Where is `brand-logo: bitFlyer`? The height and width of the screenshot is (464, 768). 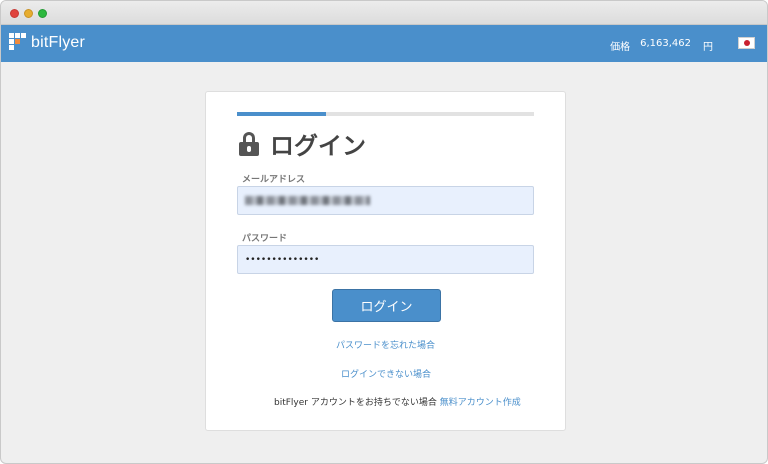 brand-logo: bitFlyer is located at coordinates (47, 42).